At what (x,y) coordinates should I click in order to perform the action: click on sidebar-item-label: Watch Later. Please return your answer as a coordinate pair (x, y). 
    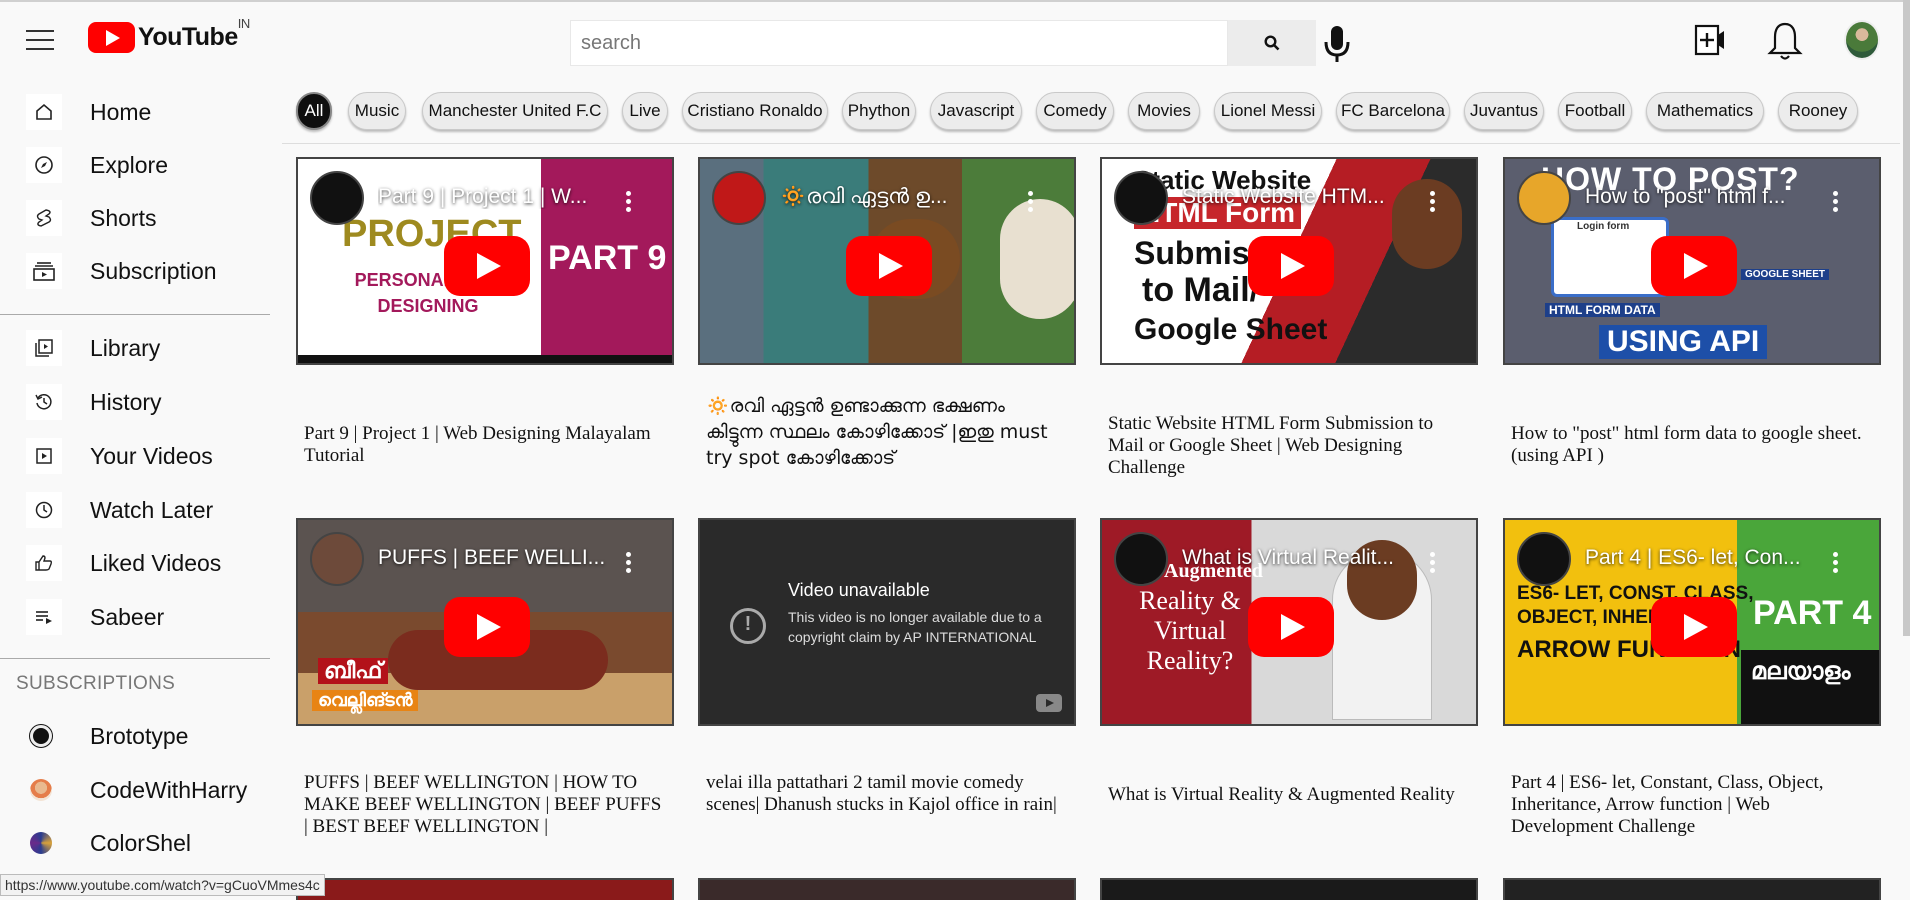
    Looking at the image, I should click on (152, 509).